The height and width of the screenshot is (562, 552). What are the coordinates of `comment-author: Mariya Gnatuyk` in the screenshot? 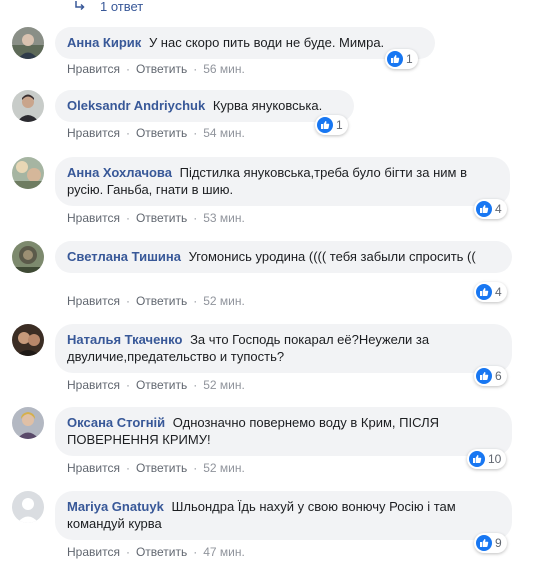 It's located at (115, 506).